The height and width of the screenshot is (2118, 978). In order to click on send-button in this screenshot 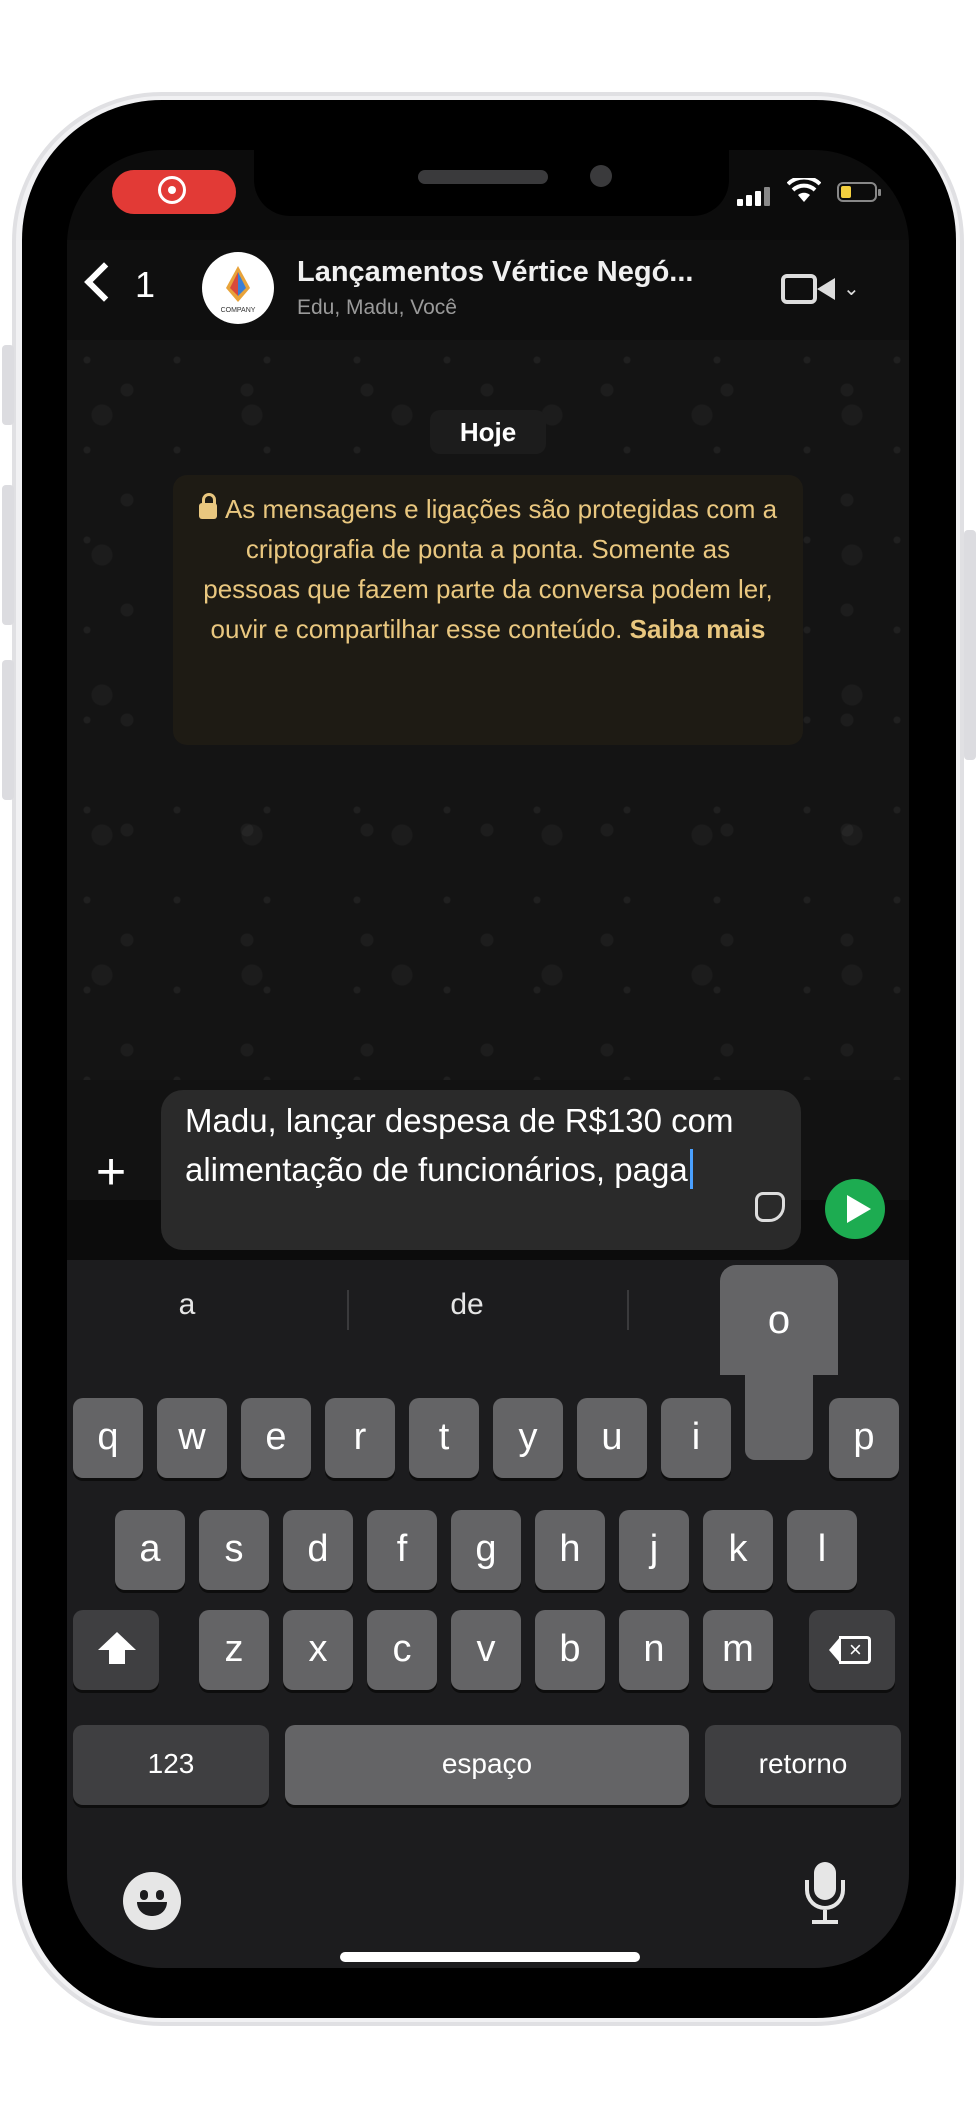, I will do `click(855, 1209)`.